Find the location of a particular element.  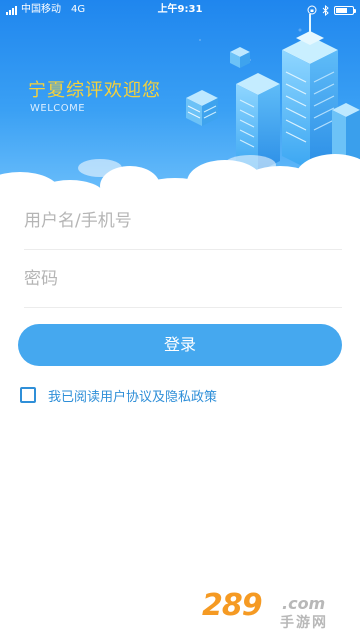

status-right is located at coordinates (331, 10).